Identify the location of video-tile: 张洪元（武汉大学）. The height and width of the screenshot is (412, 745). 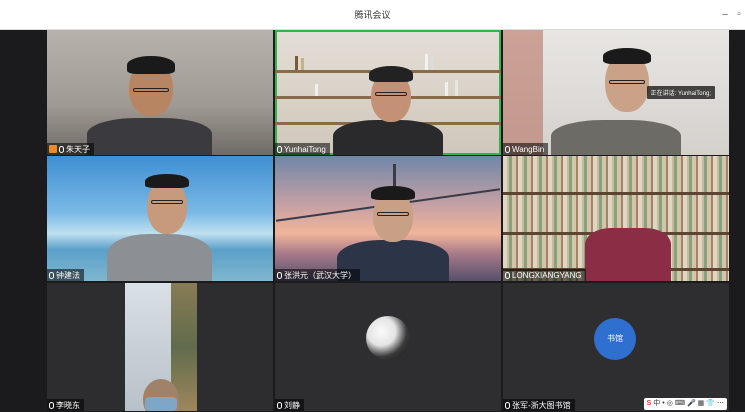
(388, 218).